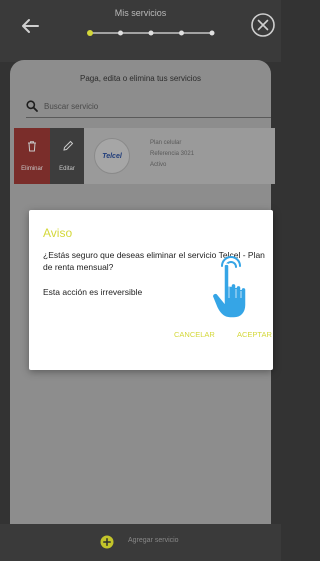 The width and height of the screenshot is (320, 561). I want to click on trash-icon, so click(32, 146).